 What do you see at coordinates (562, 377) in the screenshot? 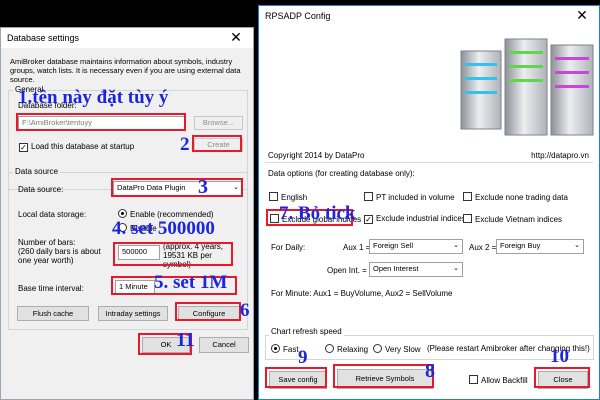
I see `highlight-close` at bounding box center [562, 377].